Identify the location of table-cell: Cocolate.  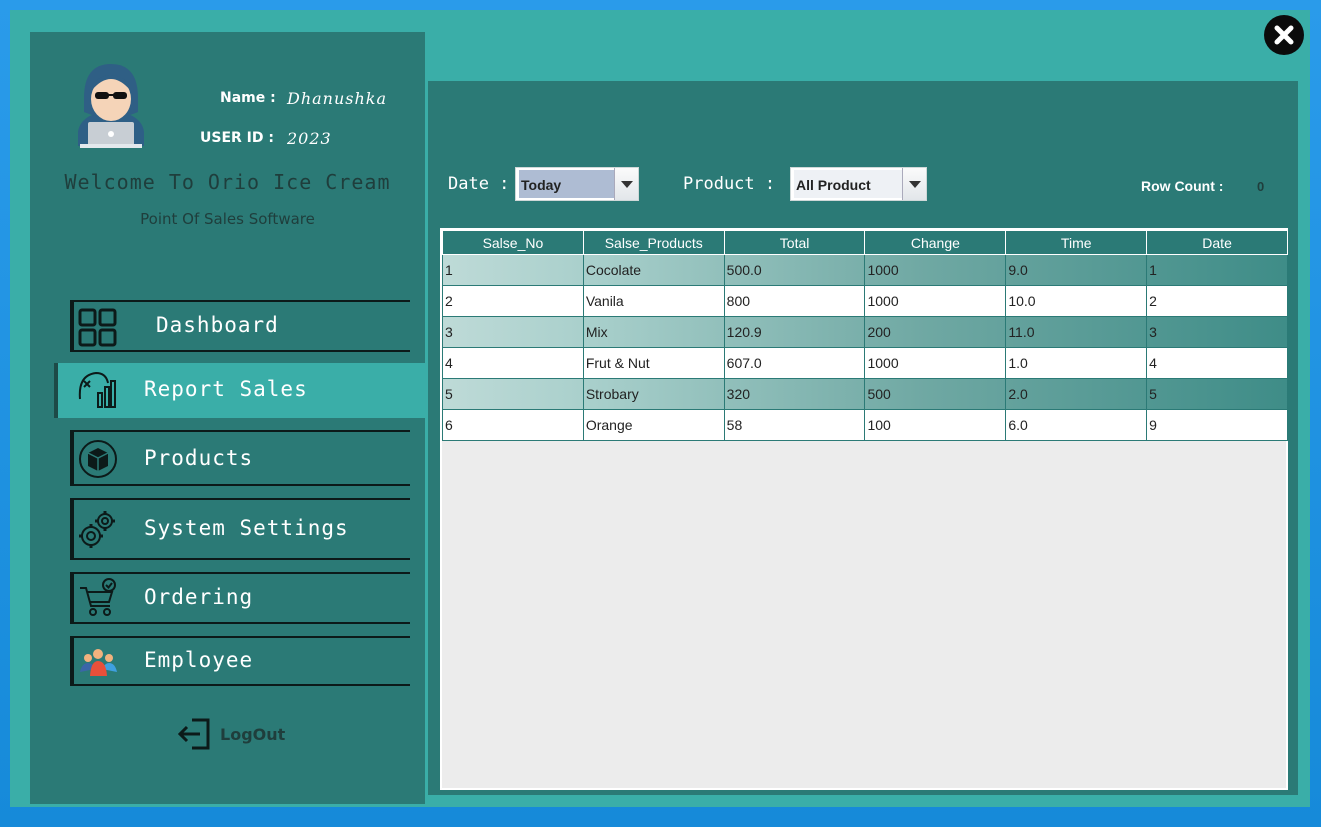
(653, 270).